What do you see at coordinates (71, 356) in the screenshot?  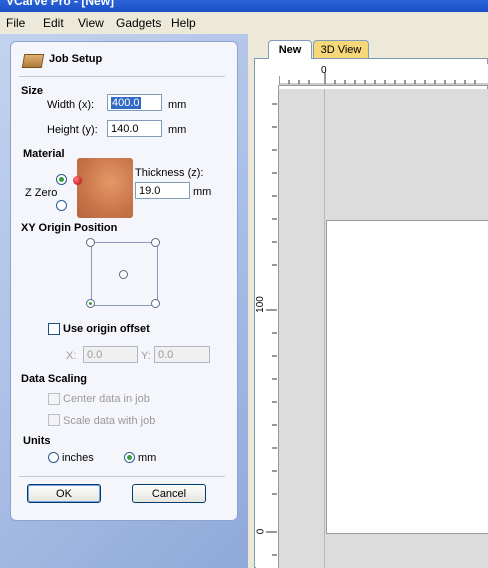 I see `offset-x-label: X:` at bounding box center [71, 356].